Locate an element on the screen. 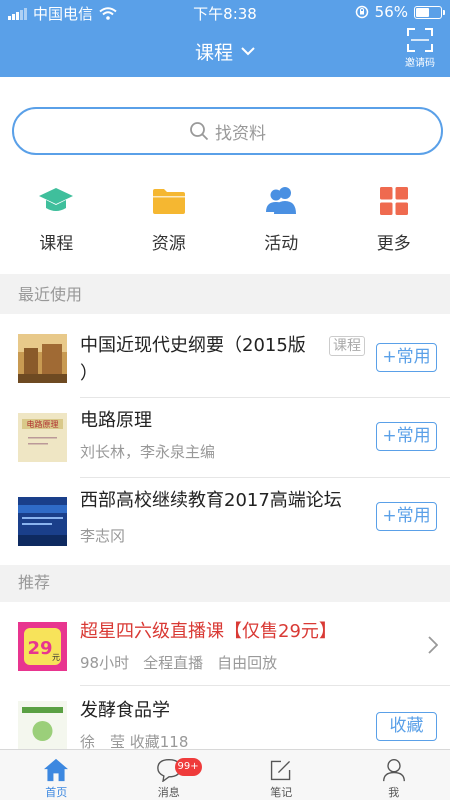 This screenshot has height=800, width=450. tab-label: 我 is located at coordinates (394, 792).